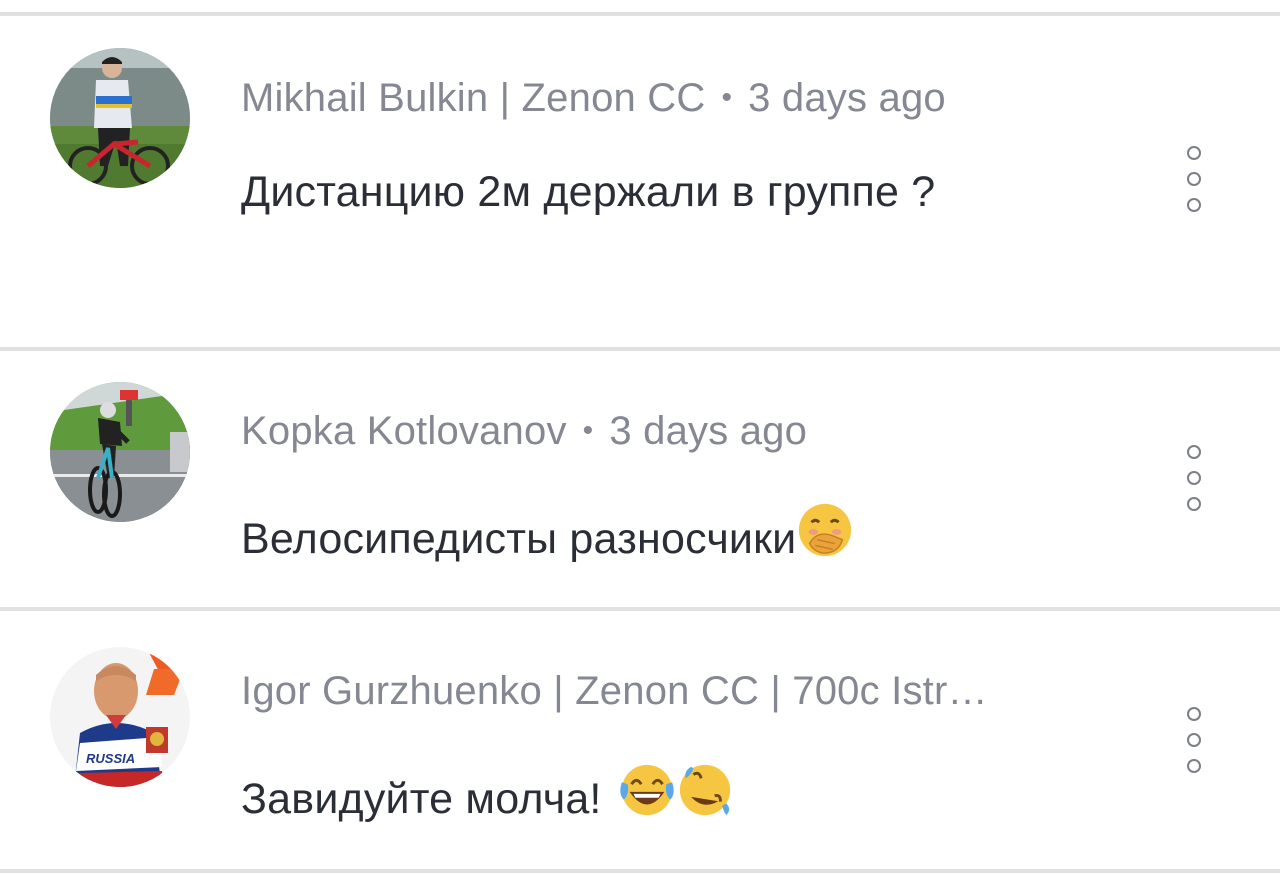 This screenshot has height=875, width=1280. I want to click on face-with-hand-over-mouth-icon, so click(825, 530).